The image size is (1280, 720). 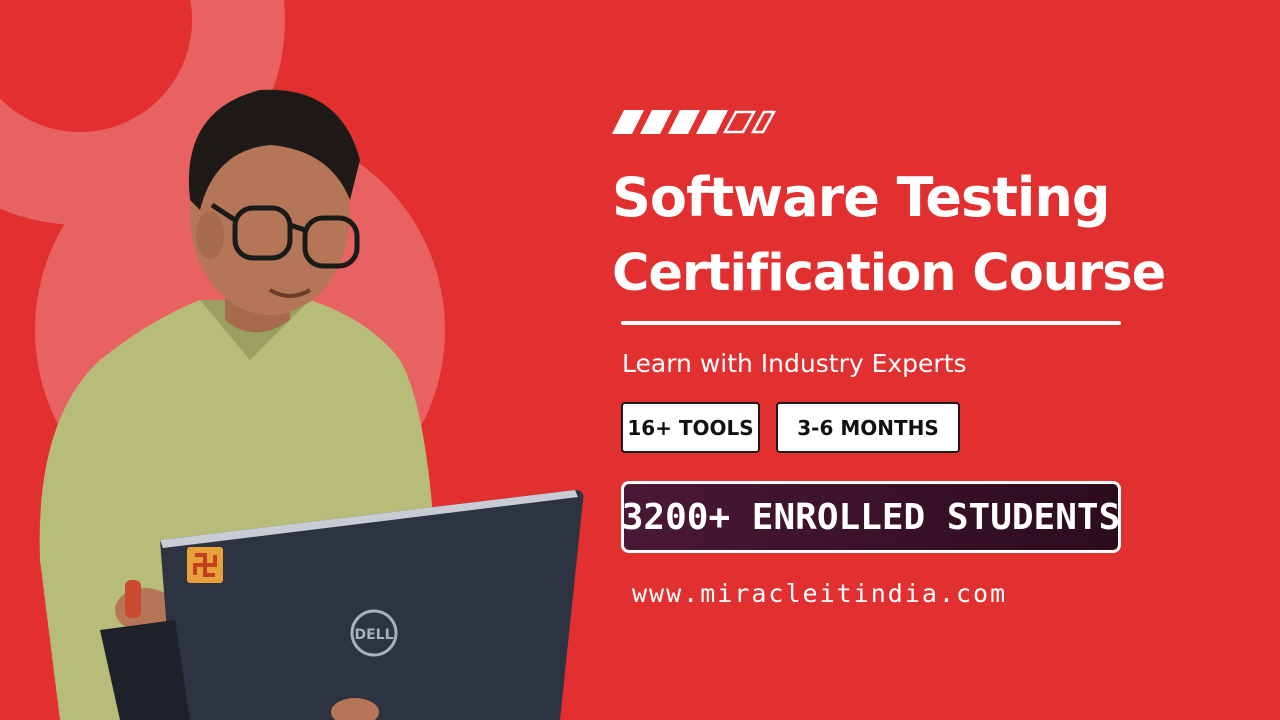 What do you see at coordinates (210, 235) in the screenshot?
I see `ear` at bounding box center [210, 235].